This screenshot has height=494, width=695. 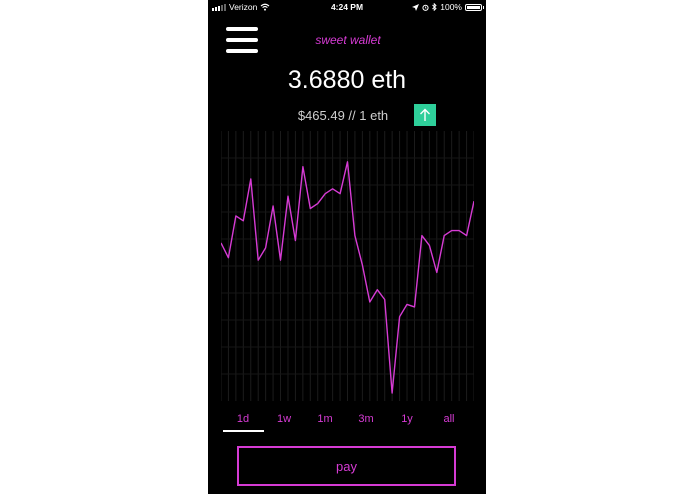 I want to click on range-tab-3m: 3m, so click(x=366, y=419).